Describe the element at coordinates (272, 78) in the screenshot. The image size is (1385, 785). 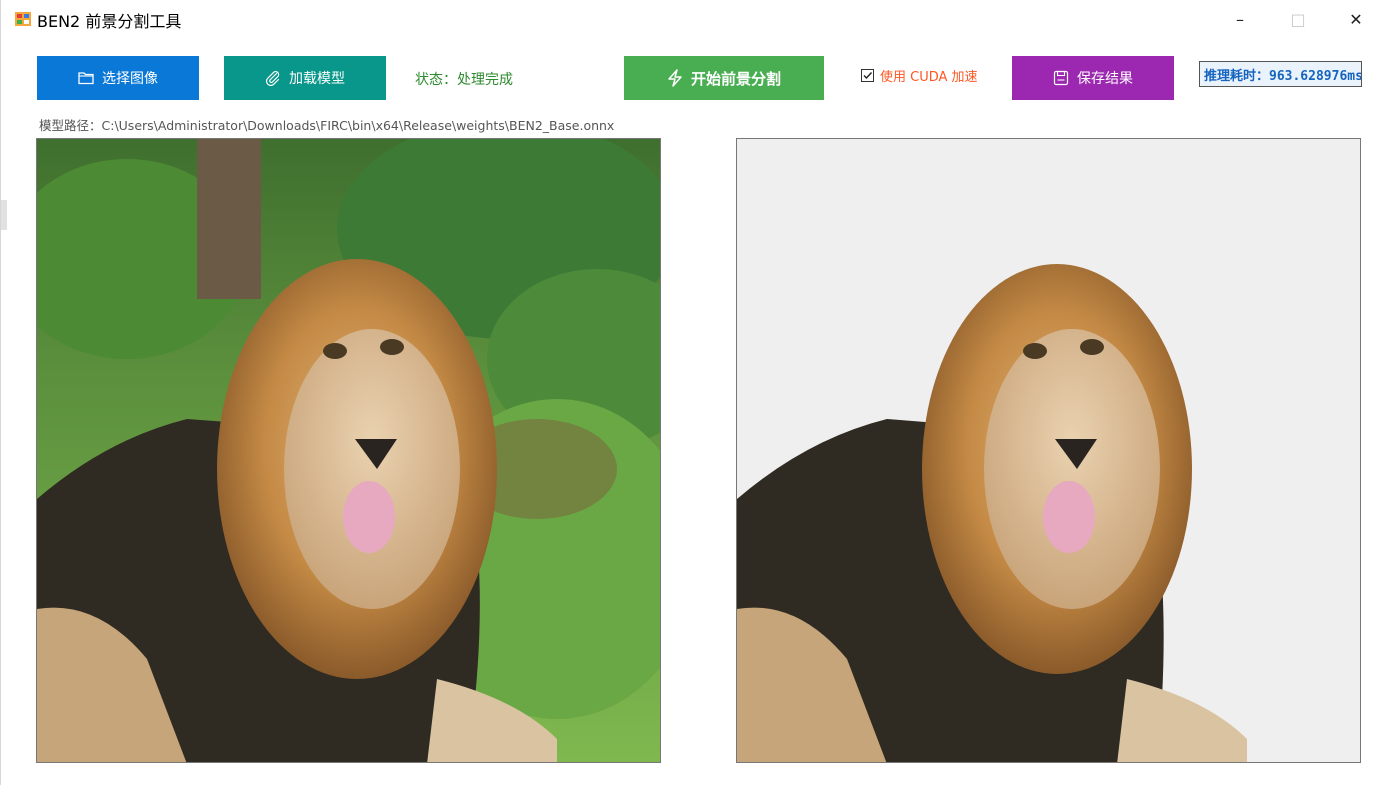
I see `paperclip-icon` at that location.